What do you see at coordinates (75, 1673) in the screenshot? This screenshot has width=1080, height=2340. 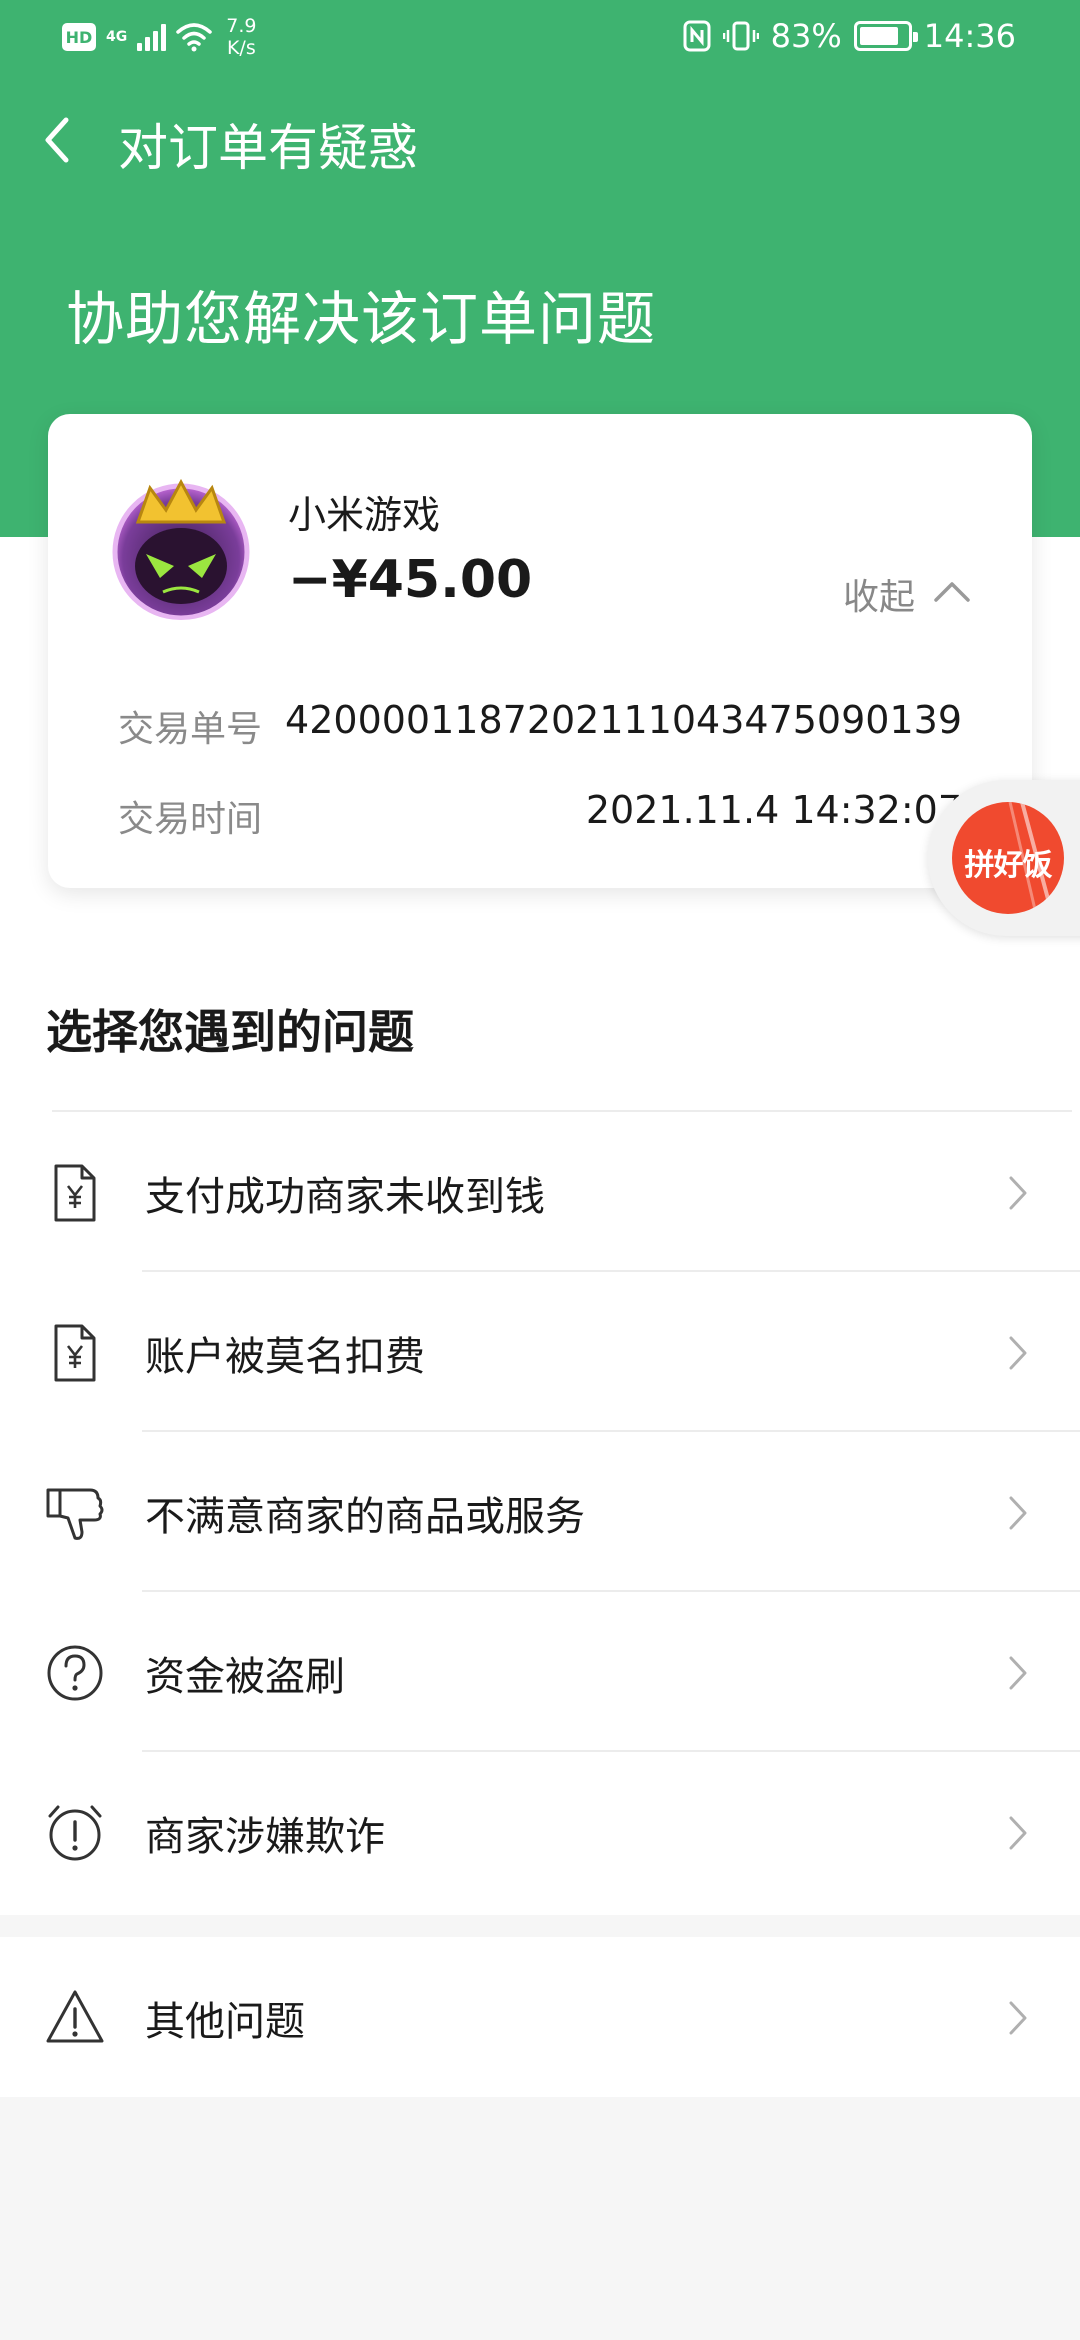 I see `question-circle-icon` at bounding box center [75, 1673].